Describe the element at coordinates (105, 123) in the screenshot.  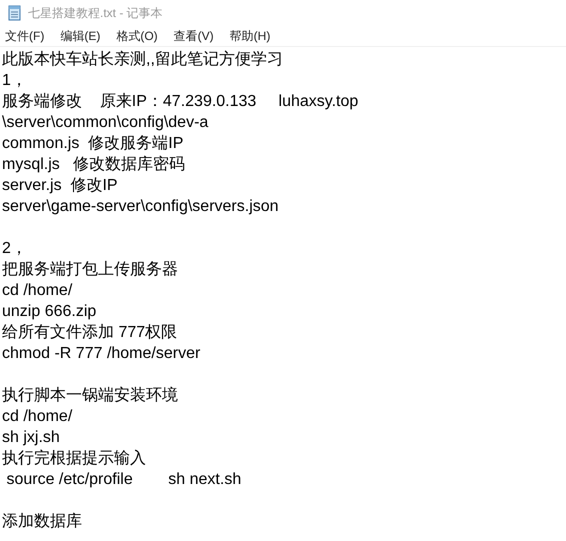
I see `text-line: \server\common\config\dev-a` at that location.